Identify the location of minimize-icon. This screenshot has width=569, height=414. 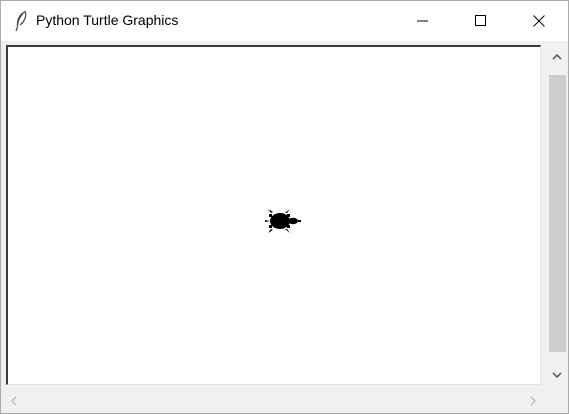
(422, 21).